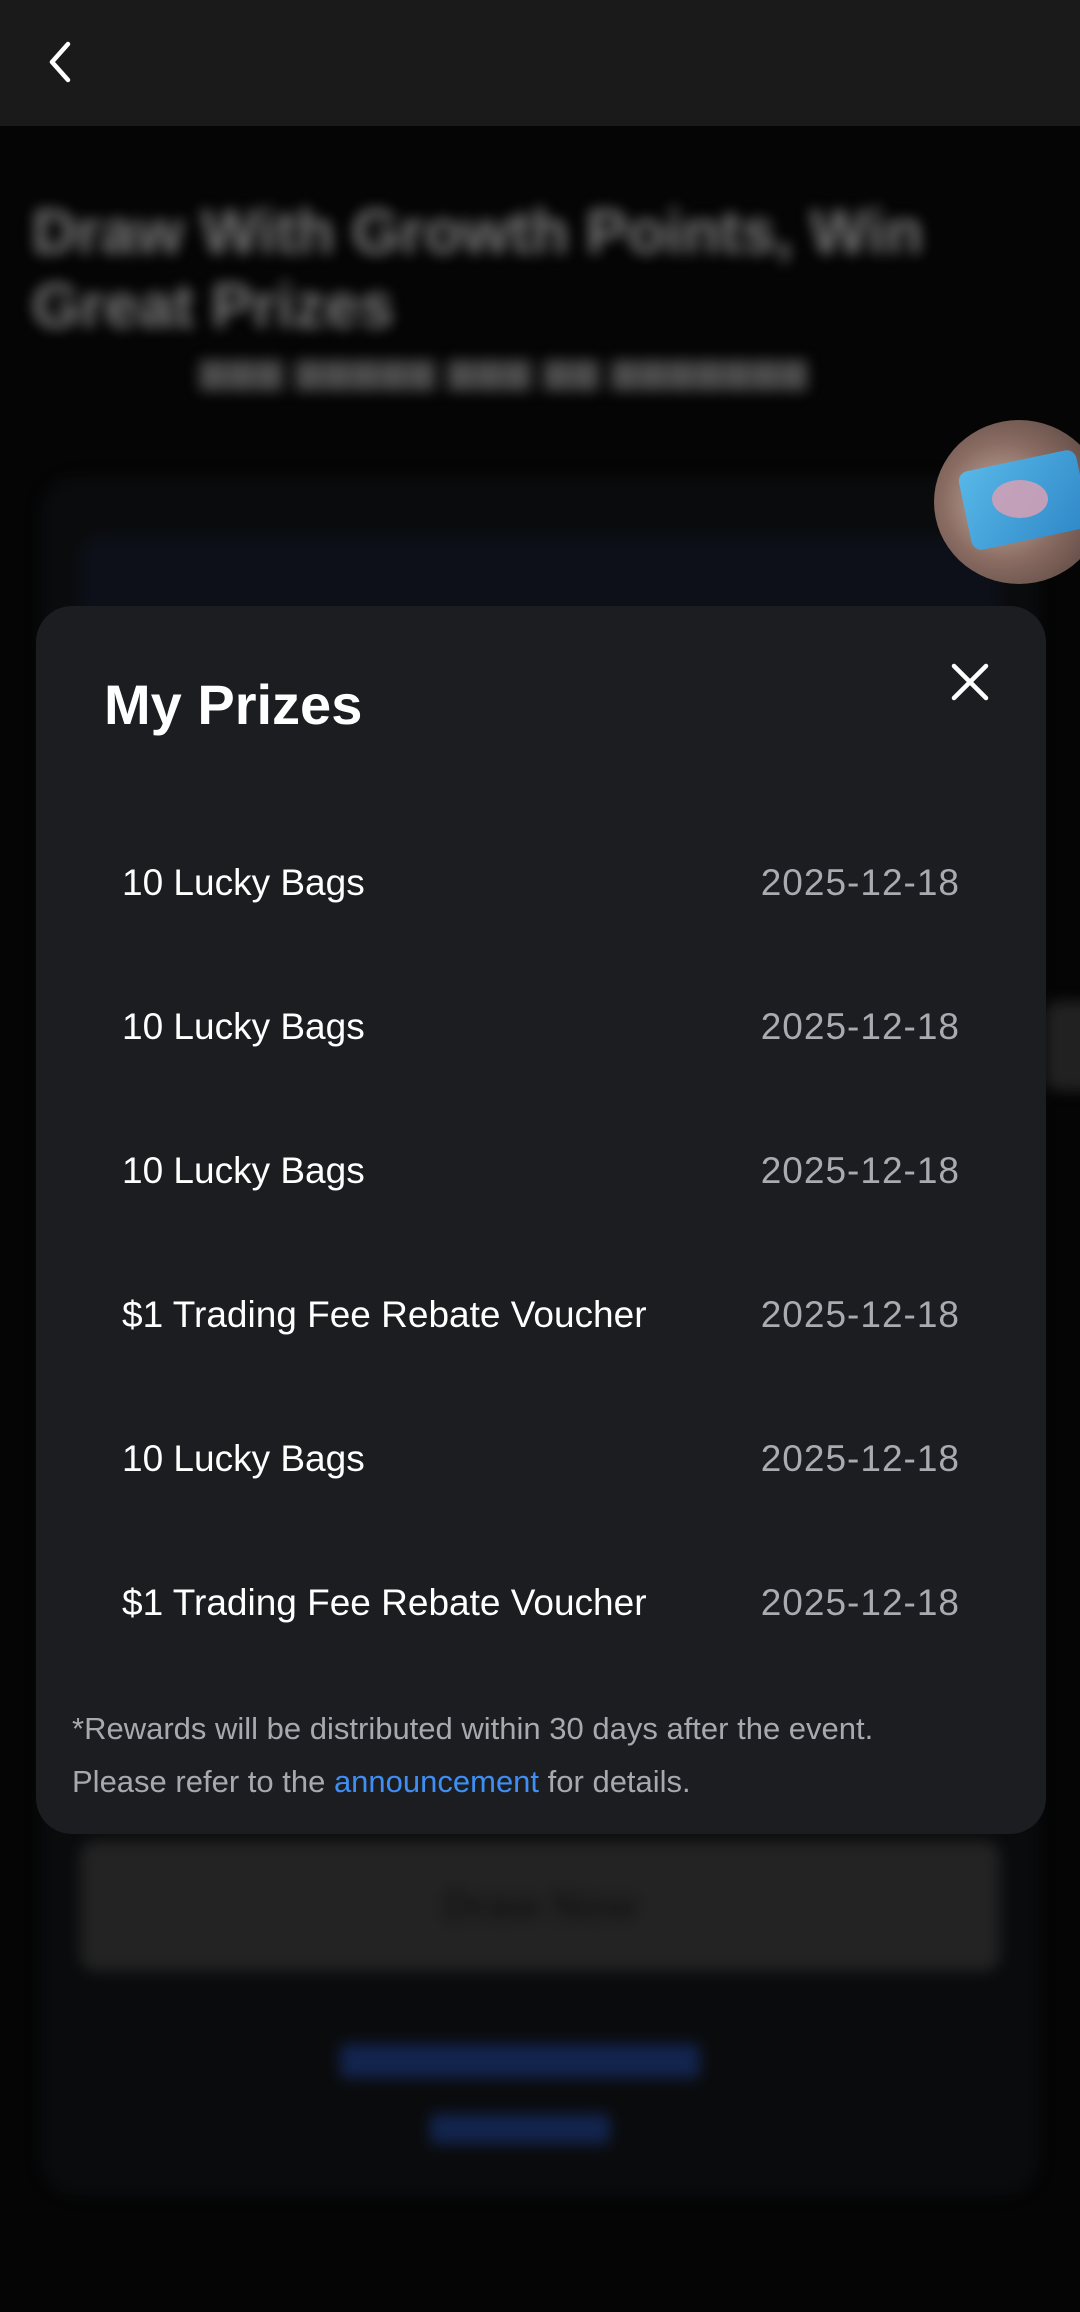  Describe the element at coordinates (540, 63) in the screenshot. I see `top-bar` at that location.